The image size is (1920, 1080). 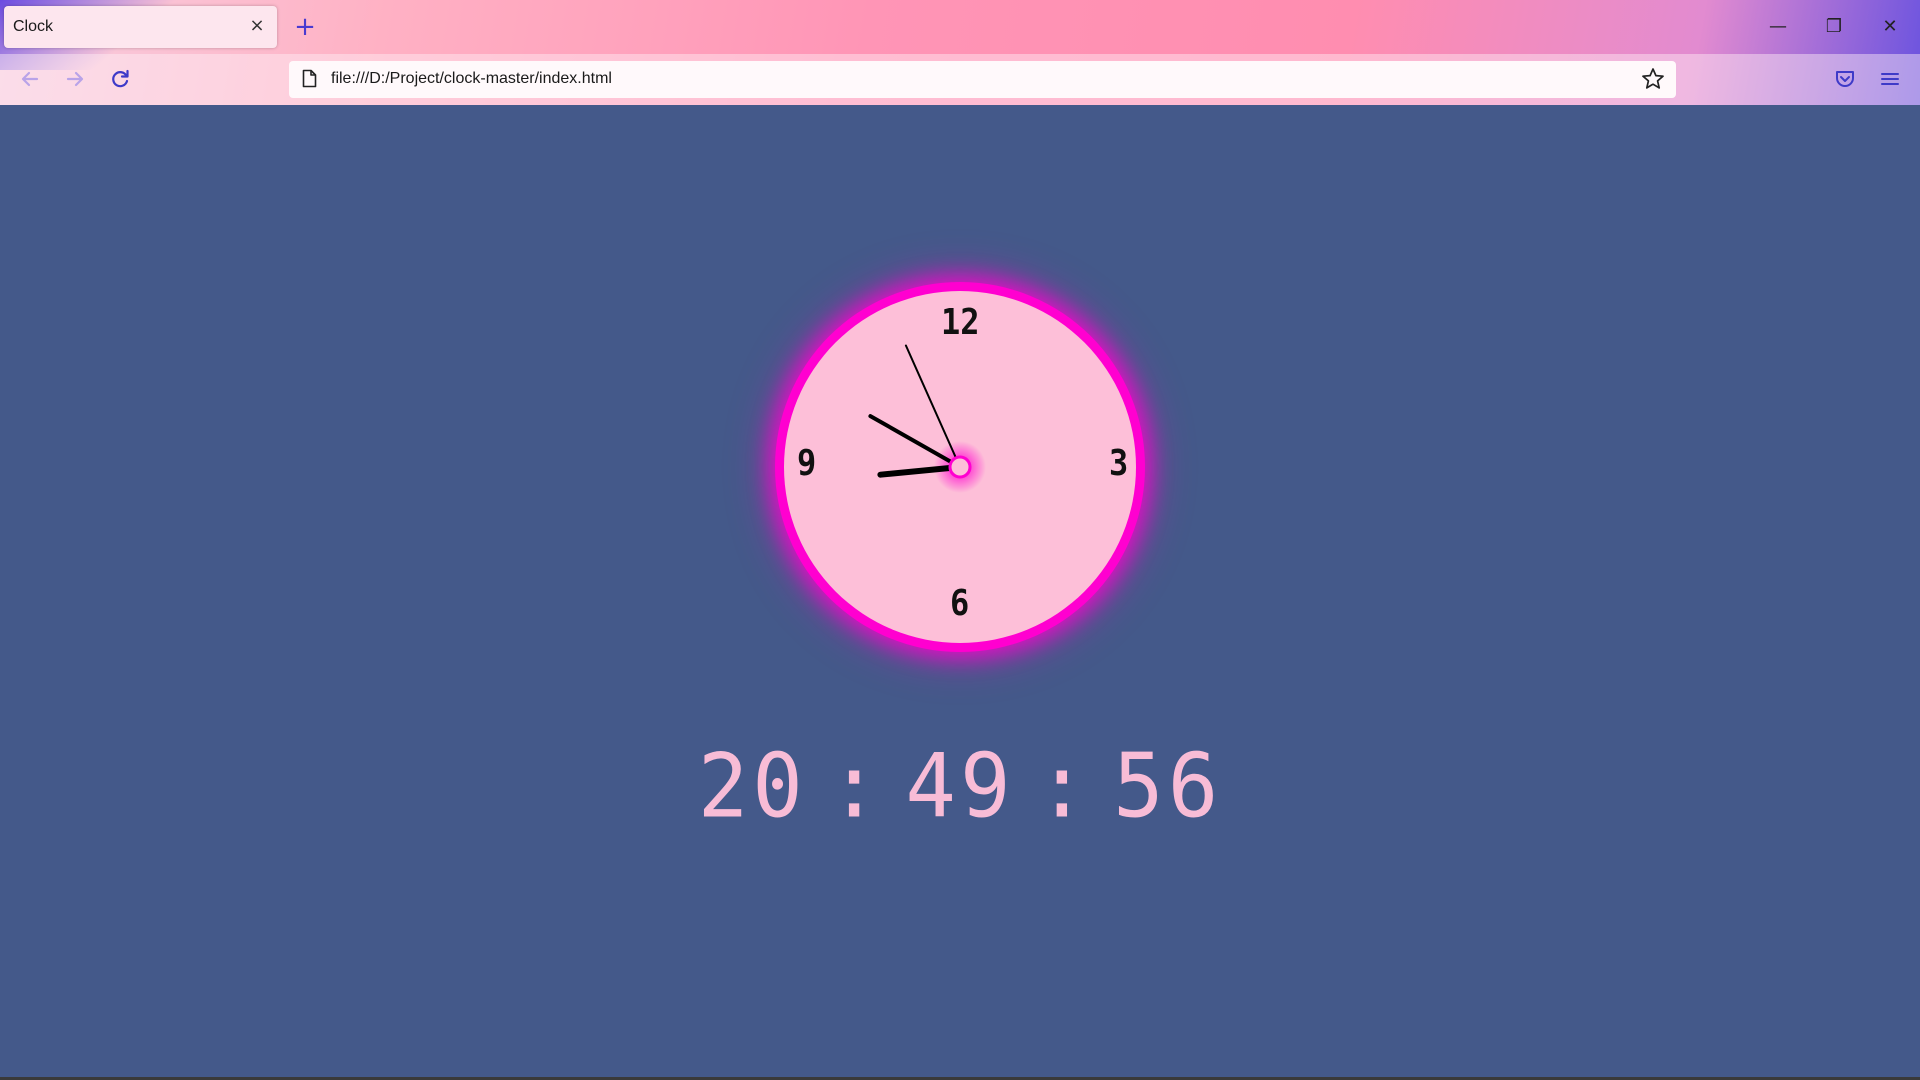 I want to click on forward-button, so click(x=75, y=79).